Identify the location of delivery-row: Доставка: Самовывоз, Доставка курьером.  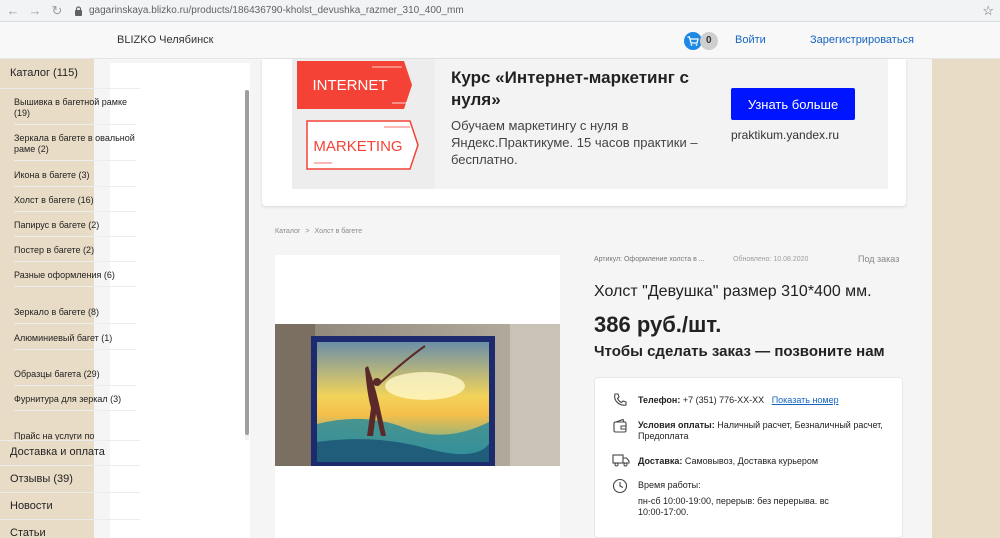
(763, 461).